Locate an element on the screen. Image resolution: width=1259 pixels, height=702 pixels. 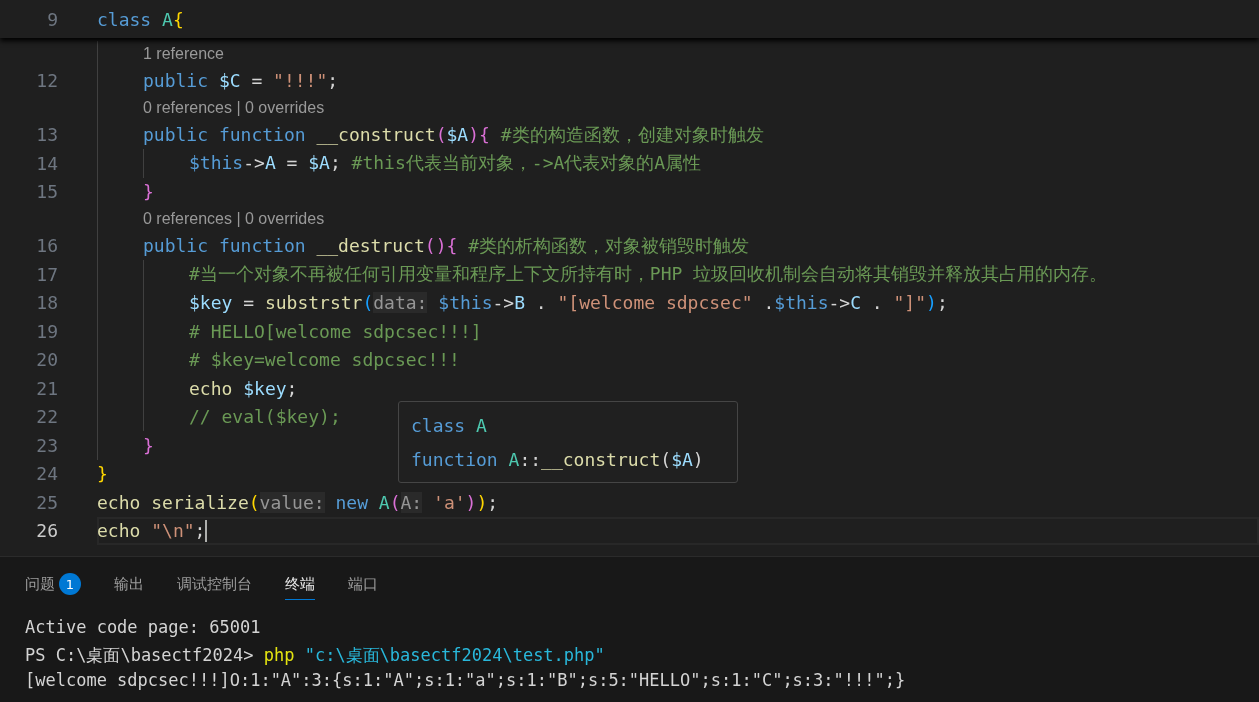
panel-tab: 输出 is located at coordinates (129, 584).